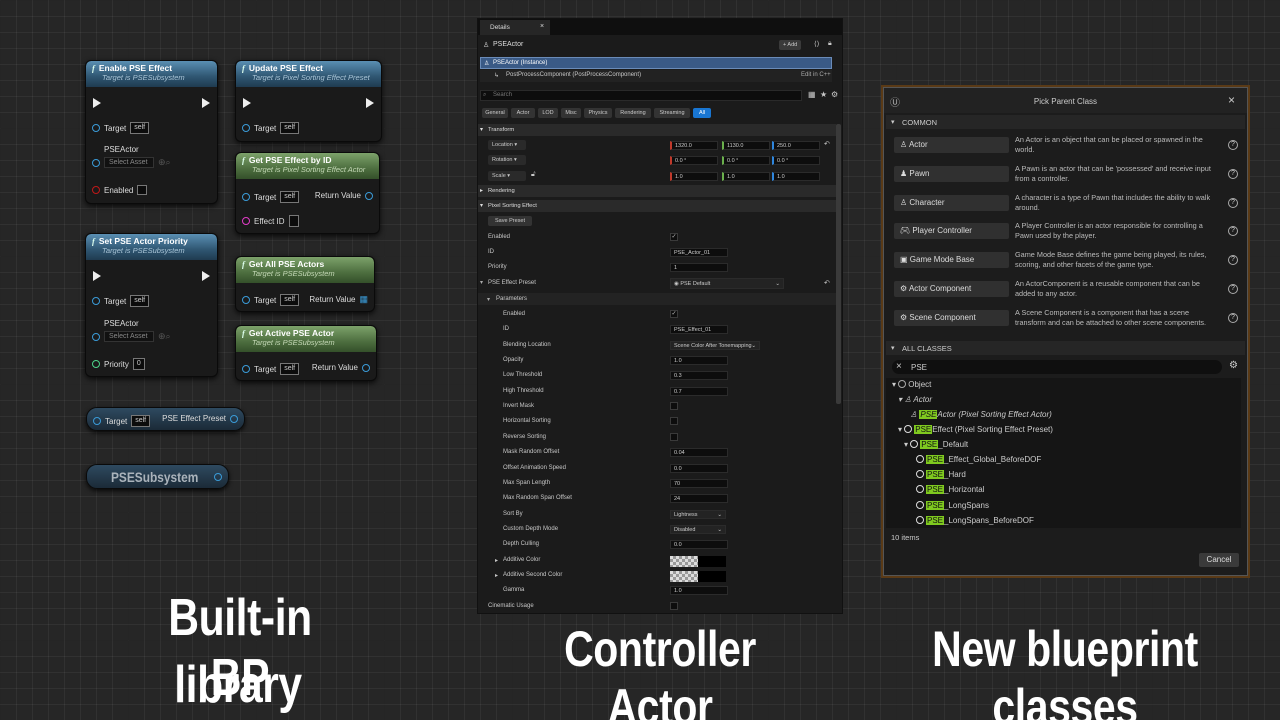 This screenshot has height=720, width=1280. What do you see at coordinates (699, 267) in the screenshot?
I see `prop-priority-field: 1` at bounding box center [699, 267].